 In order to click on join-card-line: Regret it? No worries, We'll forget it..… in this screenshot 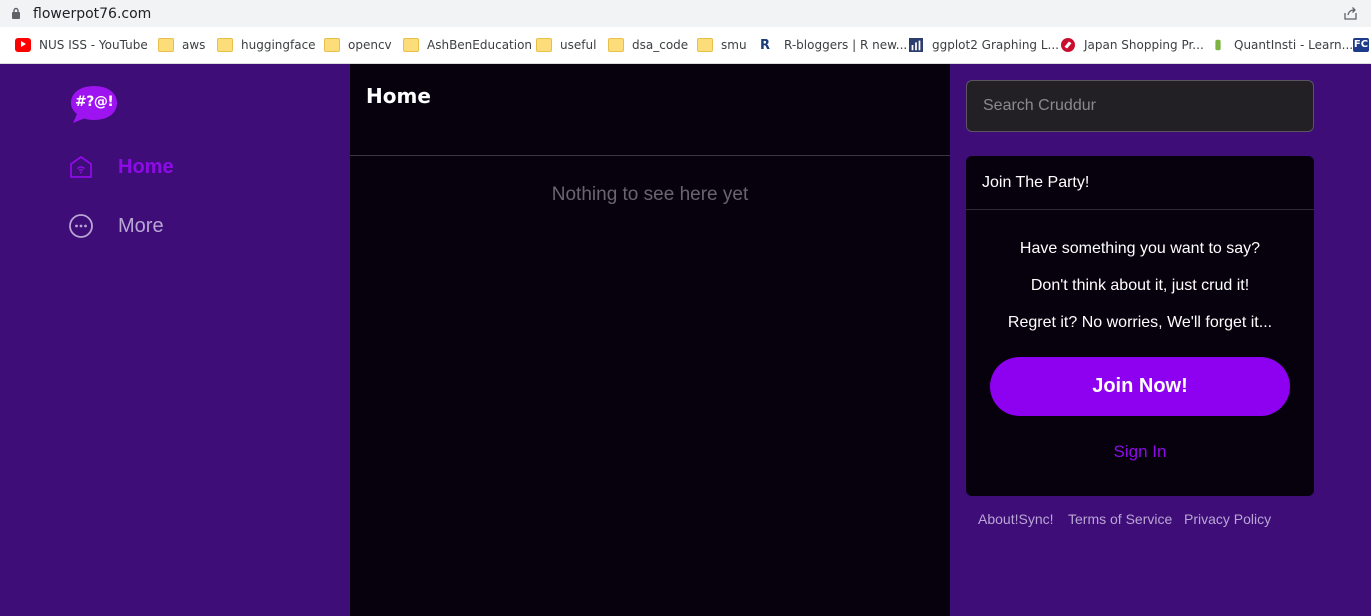, I will do `click(1140, 322)`.